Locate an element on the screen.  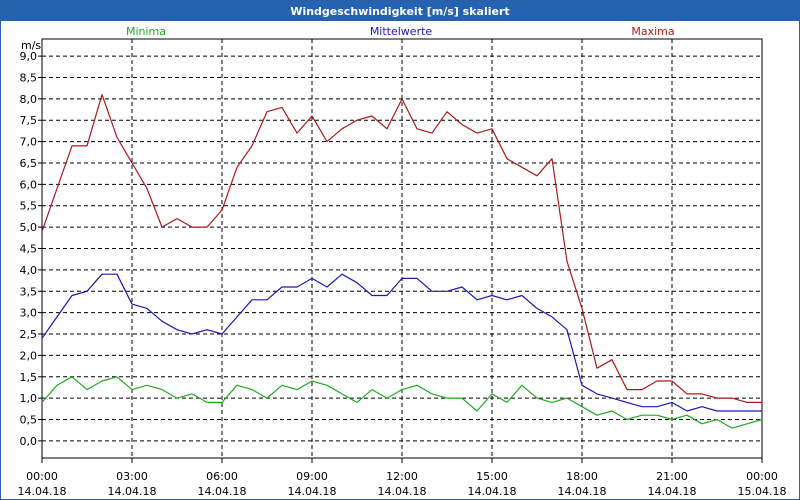
x-tick-label-date: 15.04.18 is located at coordinates (762, 491).